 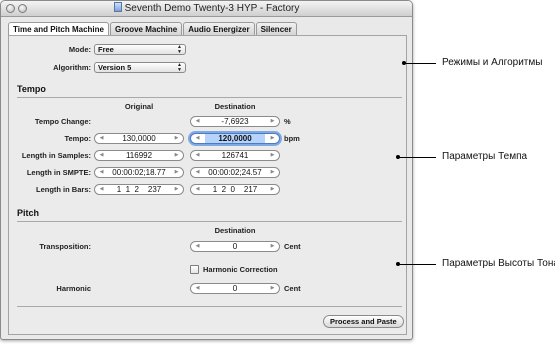 I want to click on length-samples-original-value: 116992, so click(x=139, y=155).